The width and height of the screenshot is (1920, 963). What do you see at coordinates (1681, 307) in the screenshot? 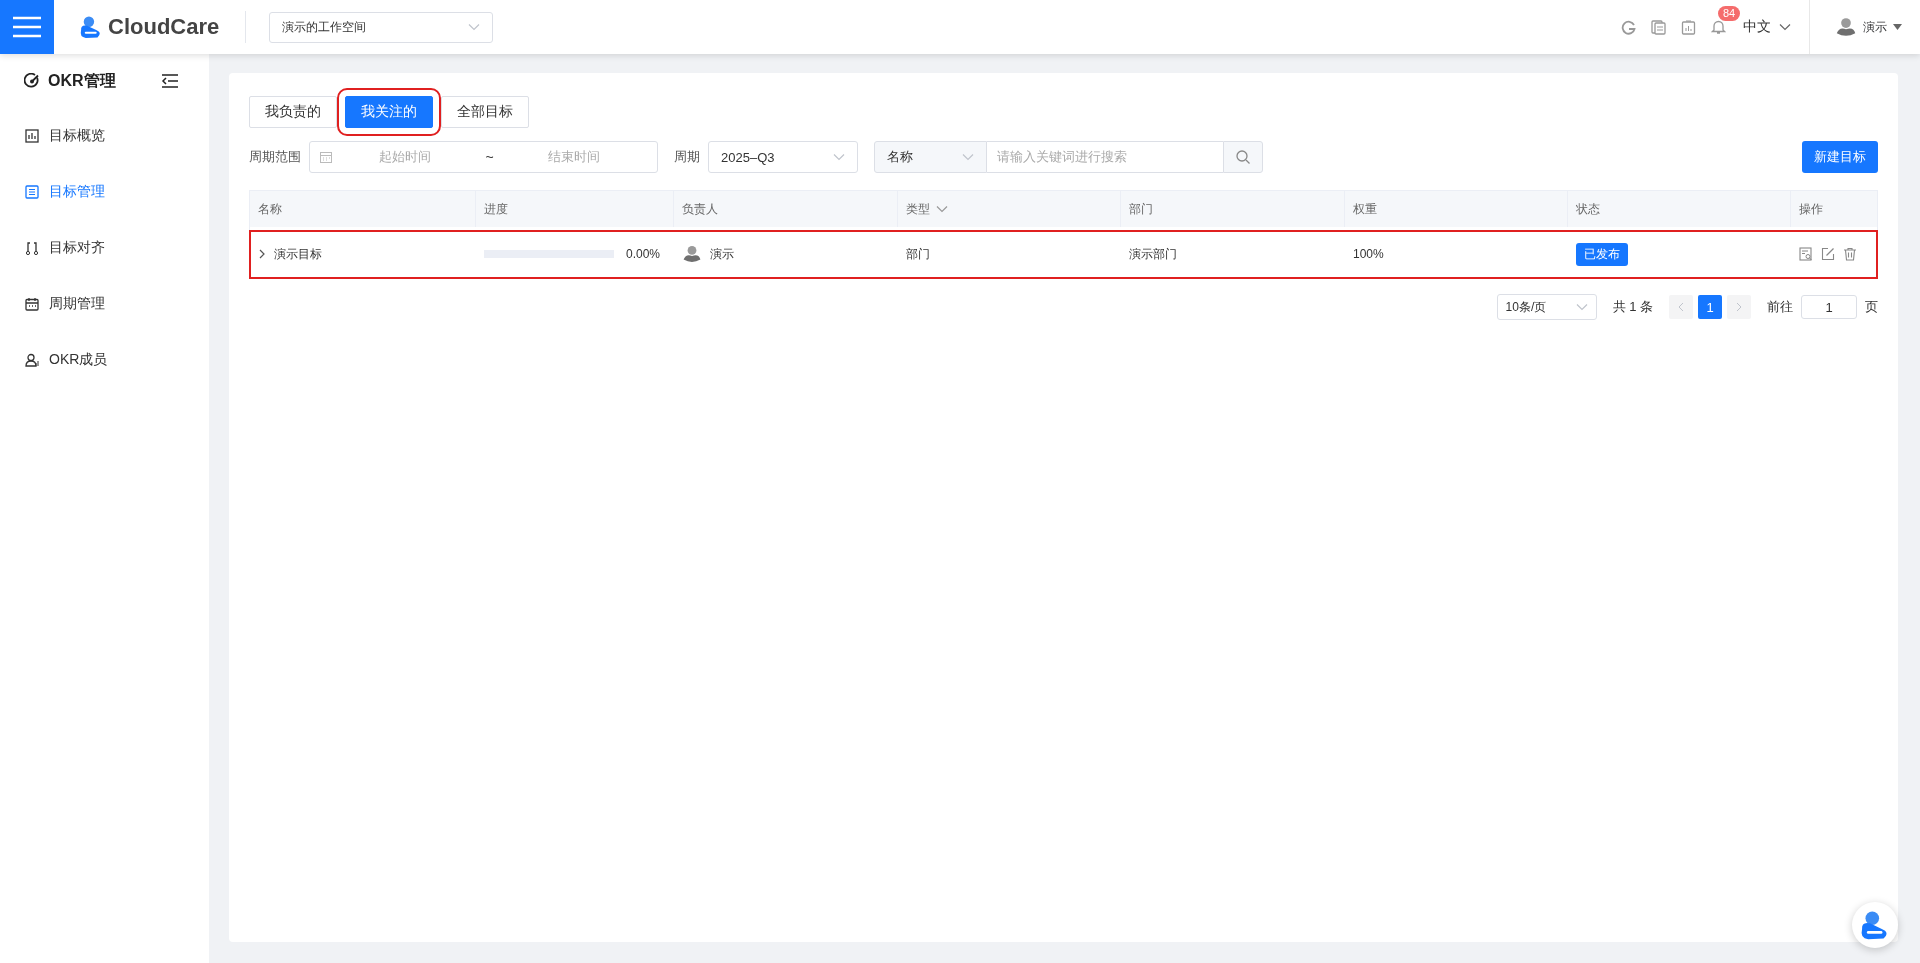
I see `chevron-left-icon` at bounding box center [1681, 307].